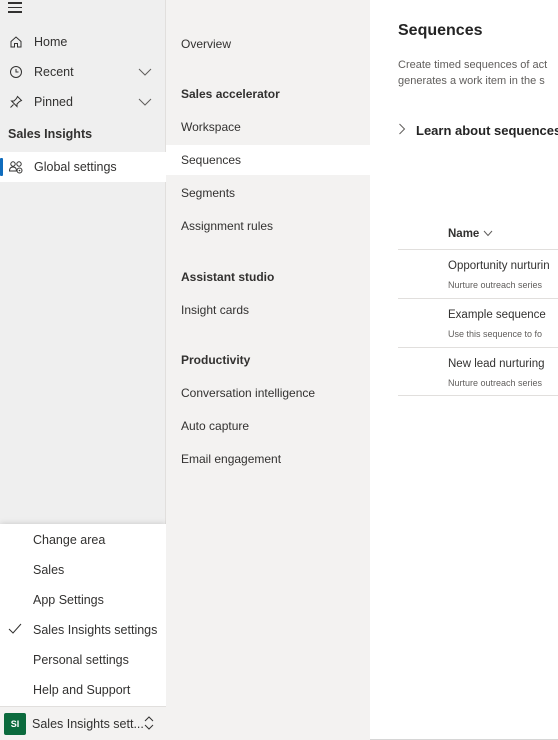  What do you see at coordinates (16, 167) in the screenshot?
I see `settings-people-icon` at bounding box center [16, 167].